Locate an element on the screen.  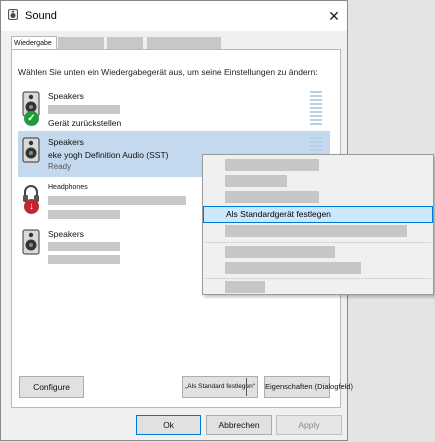
device-item-speakers-1: ✓ Speakers Gerät zurückstellen is located at coordinates (174, 108).